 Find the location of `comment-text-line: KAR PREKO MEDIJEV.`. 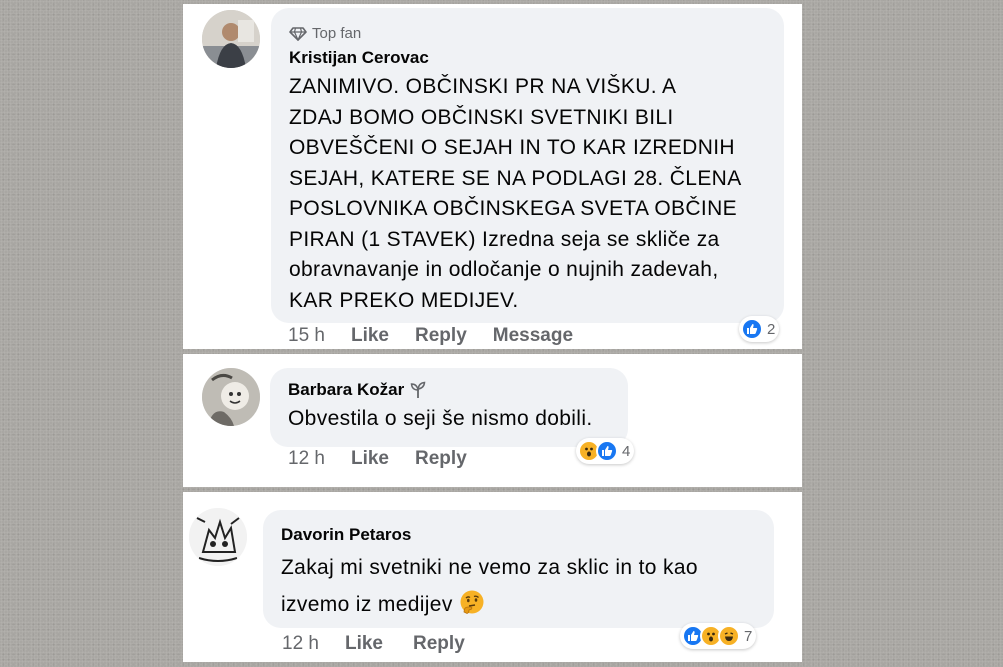

comment-text-line: KAR PREKO MEDIJEV. is located at coordinates (404, 300).